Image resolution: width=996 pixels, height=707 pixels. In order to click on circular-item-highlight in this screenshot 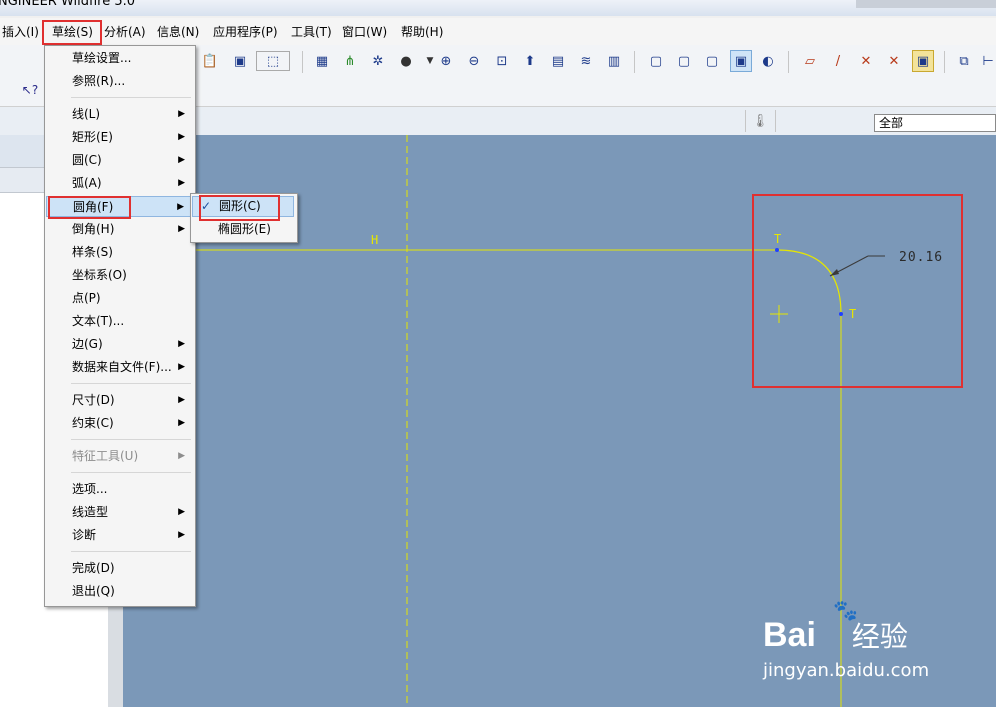, I will do `click(239, 208)`.